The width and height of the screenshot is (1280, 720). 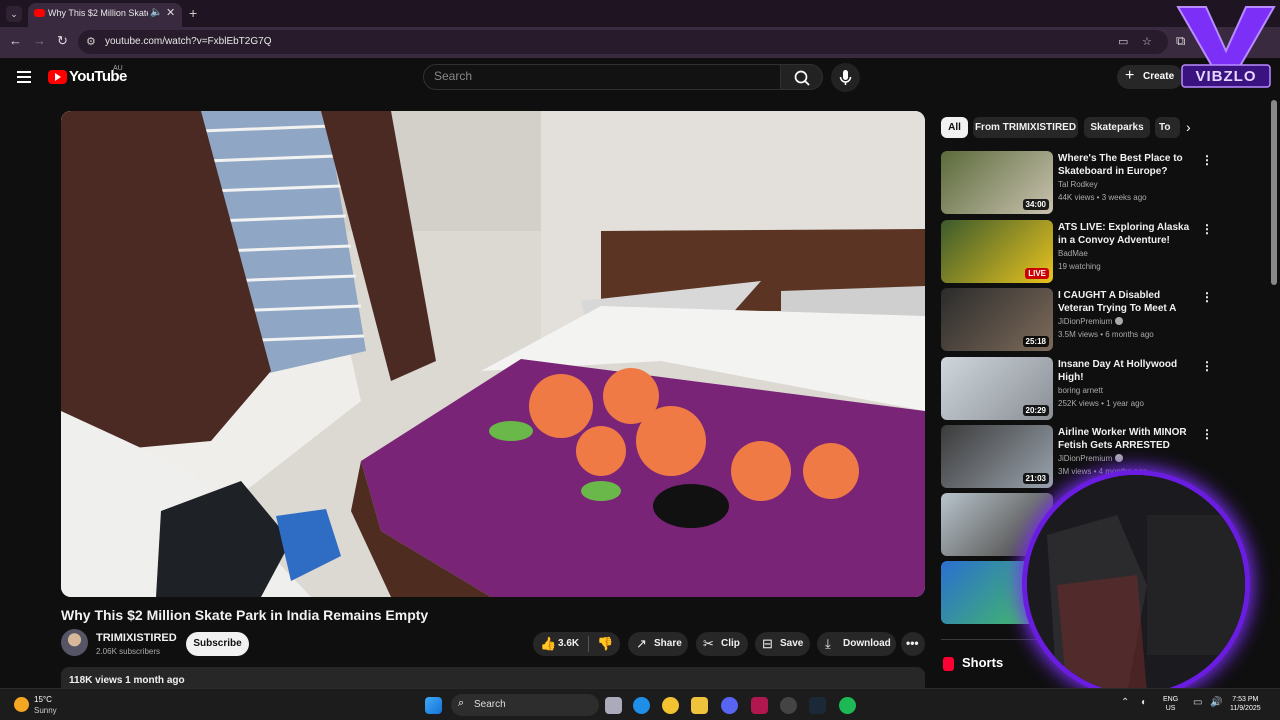 What do you see at coordinates (1125, 702) in the screenshot?
I see `tray-chevron-icon: ⌃` at bounding box center [1125, 702].